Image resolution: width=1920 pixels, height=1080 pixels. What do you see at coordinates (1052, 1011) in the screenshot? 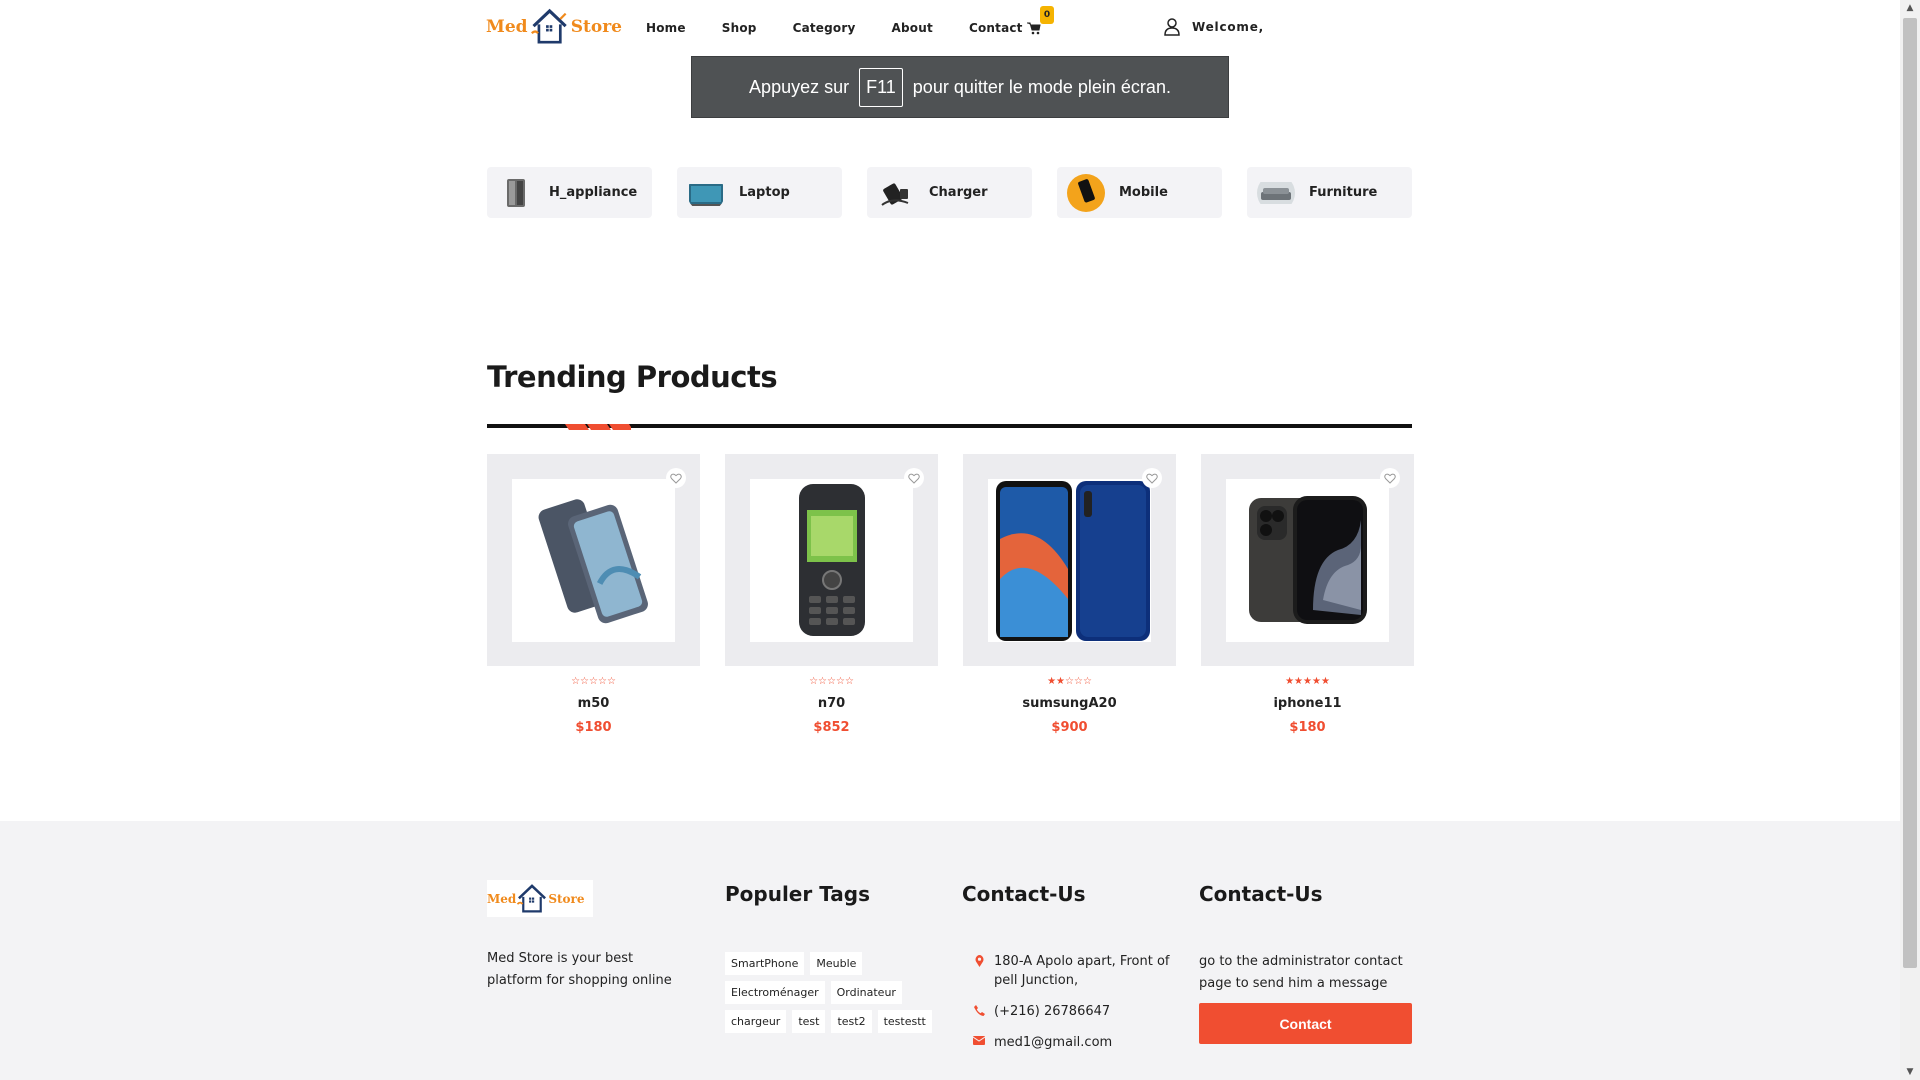
I see `phone-text: (+216) 26786647` at bounding box center [1052, 1011].